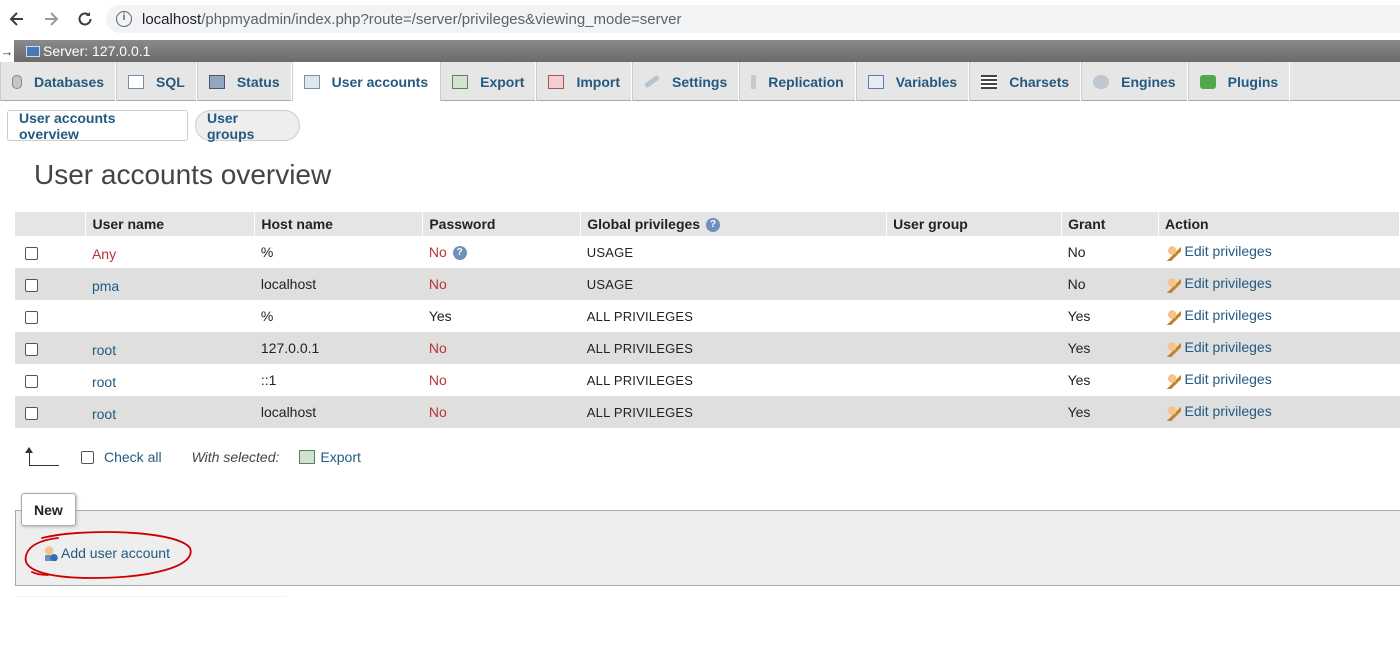 The width and height of the screenshot is (1400, 647). Describe the element at coordinates (926, 81) in the screenshot. I see `tab-label: Variables` at that location.